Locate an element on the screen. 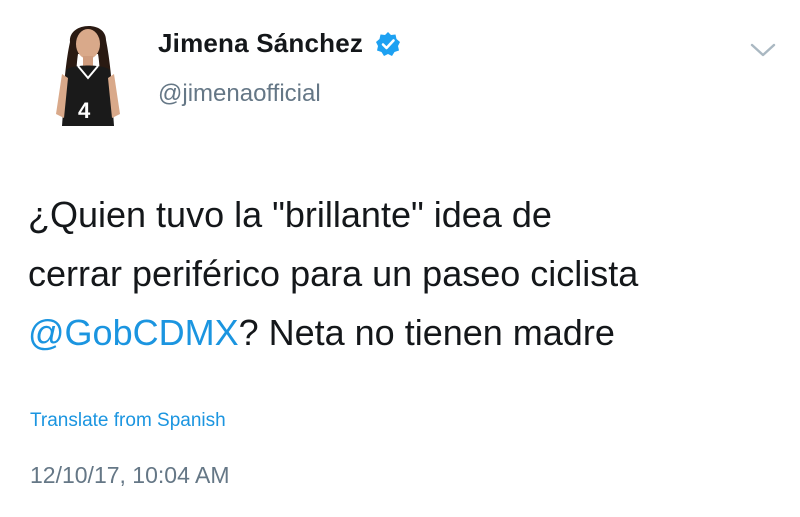  display-name: Jimena Sánchez is located at coordinates (260, 43).